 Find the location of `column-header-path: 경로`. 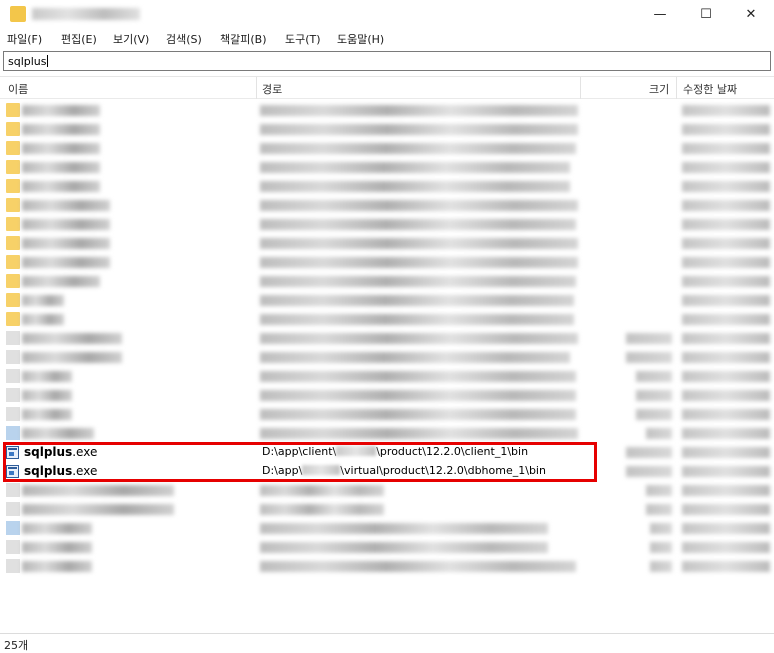

column-header-path: 경로 is located at coordinates (272, 89).